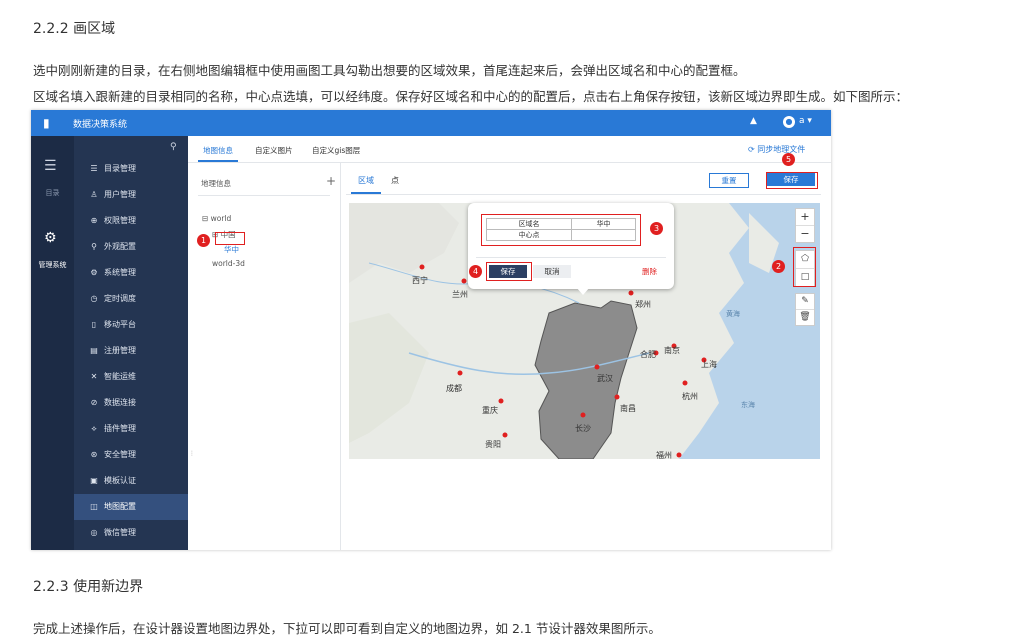 The width and height of the screenshot is (1015, 638). I want to click on rail-label-admin: 管理系统, so click(52, 265).